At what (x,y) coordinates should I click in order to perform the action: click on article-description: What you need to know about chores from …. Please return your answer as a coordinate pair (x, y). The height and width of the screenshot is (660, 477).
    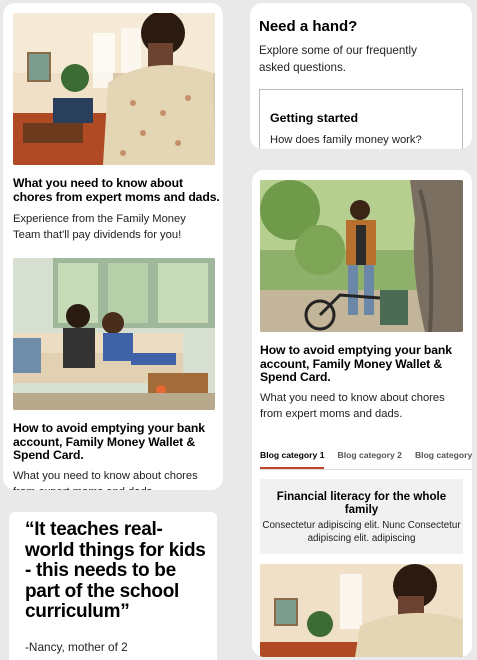
    Looking at the image, I should click on (105, 480).